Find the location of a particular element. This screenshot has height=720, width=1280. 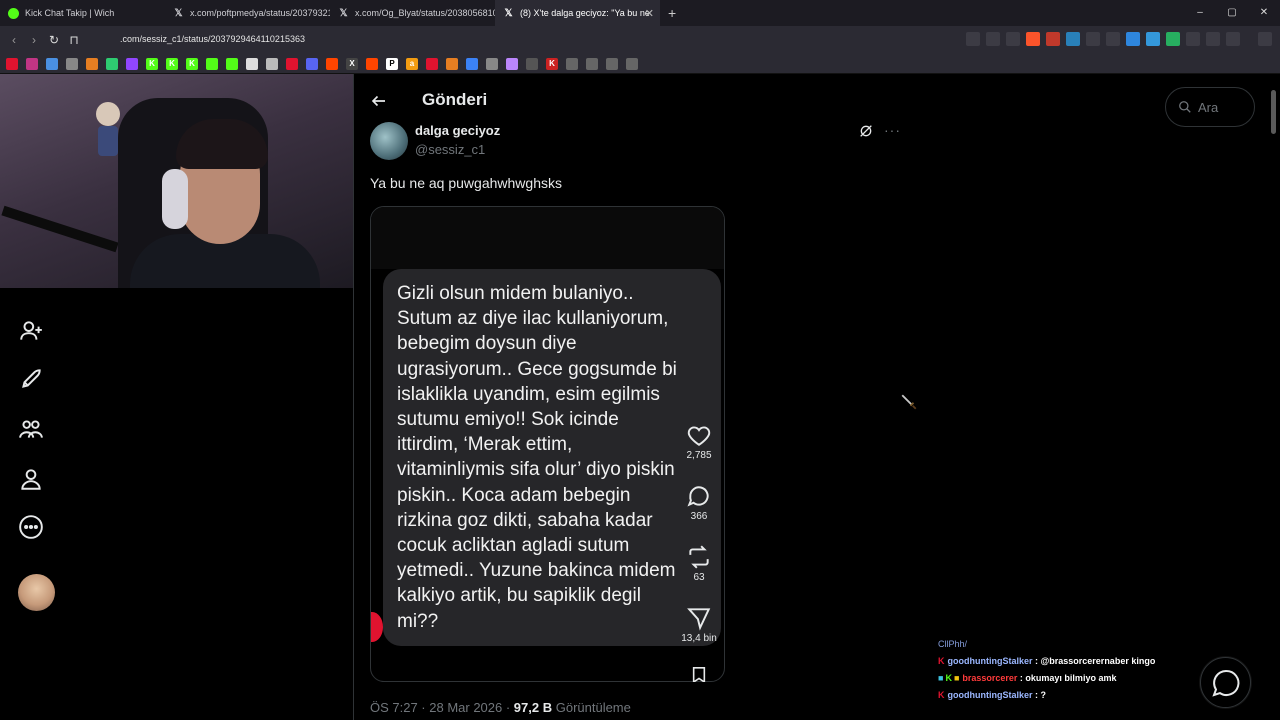

sword-cursor-icon is located at coordinates (909, 402).